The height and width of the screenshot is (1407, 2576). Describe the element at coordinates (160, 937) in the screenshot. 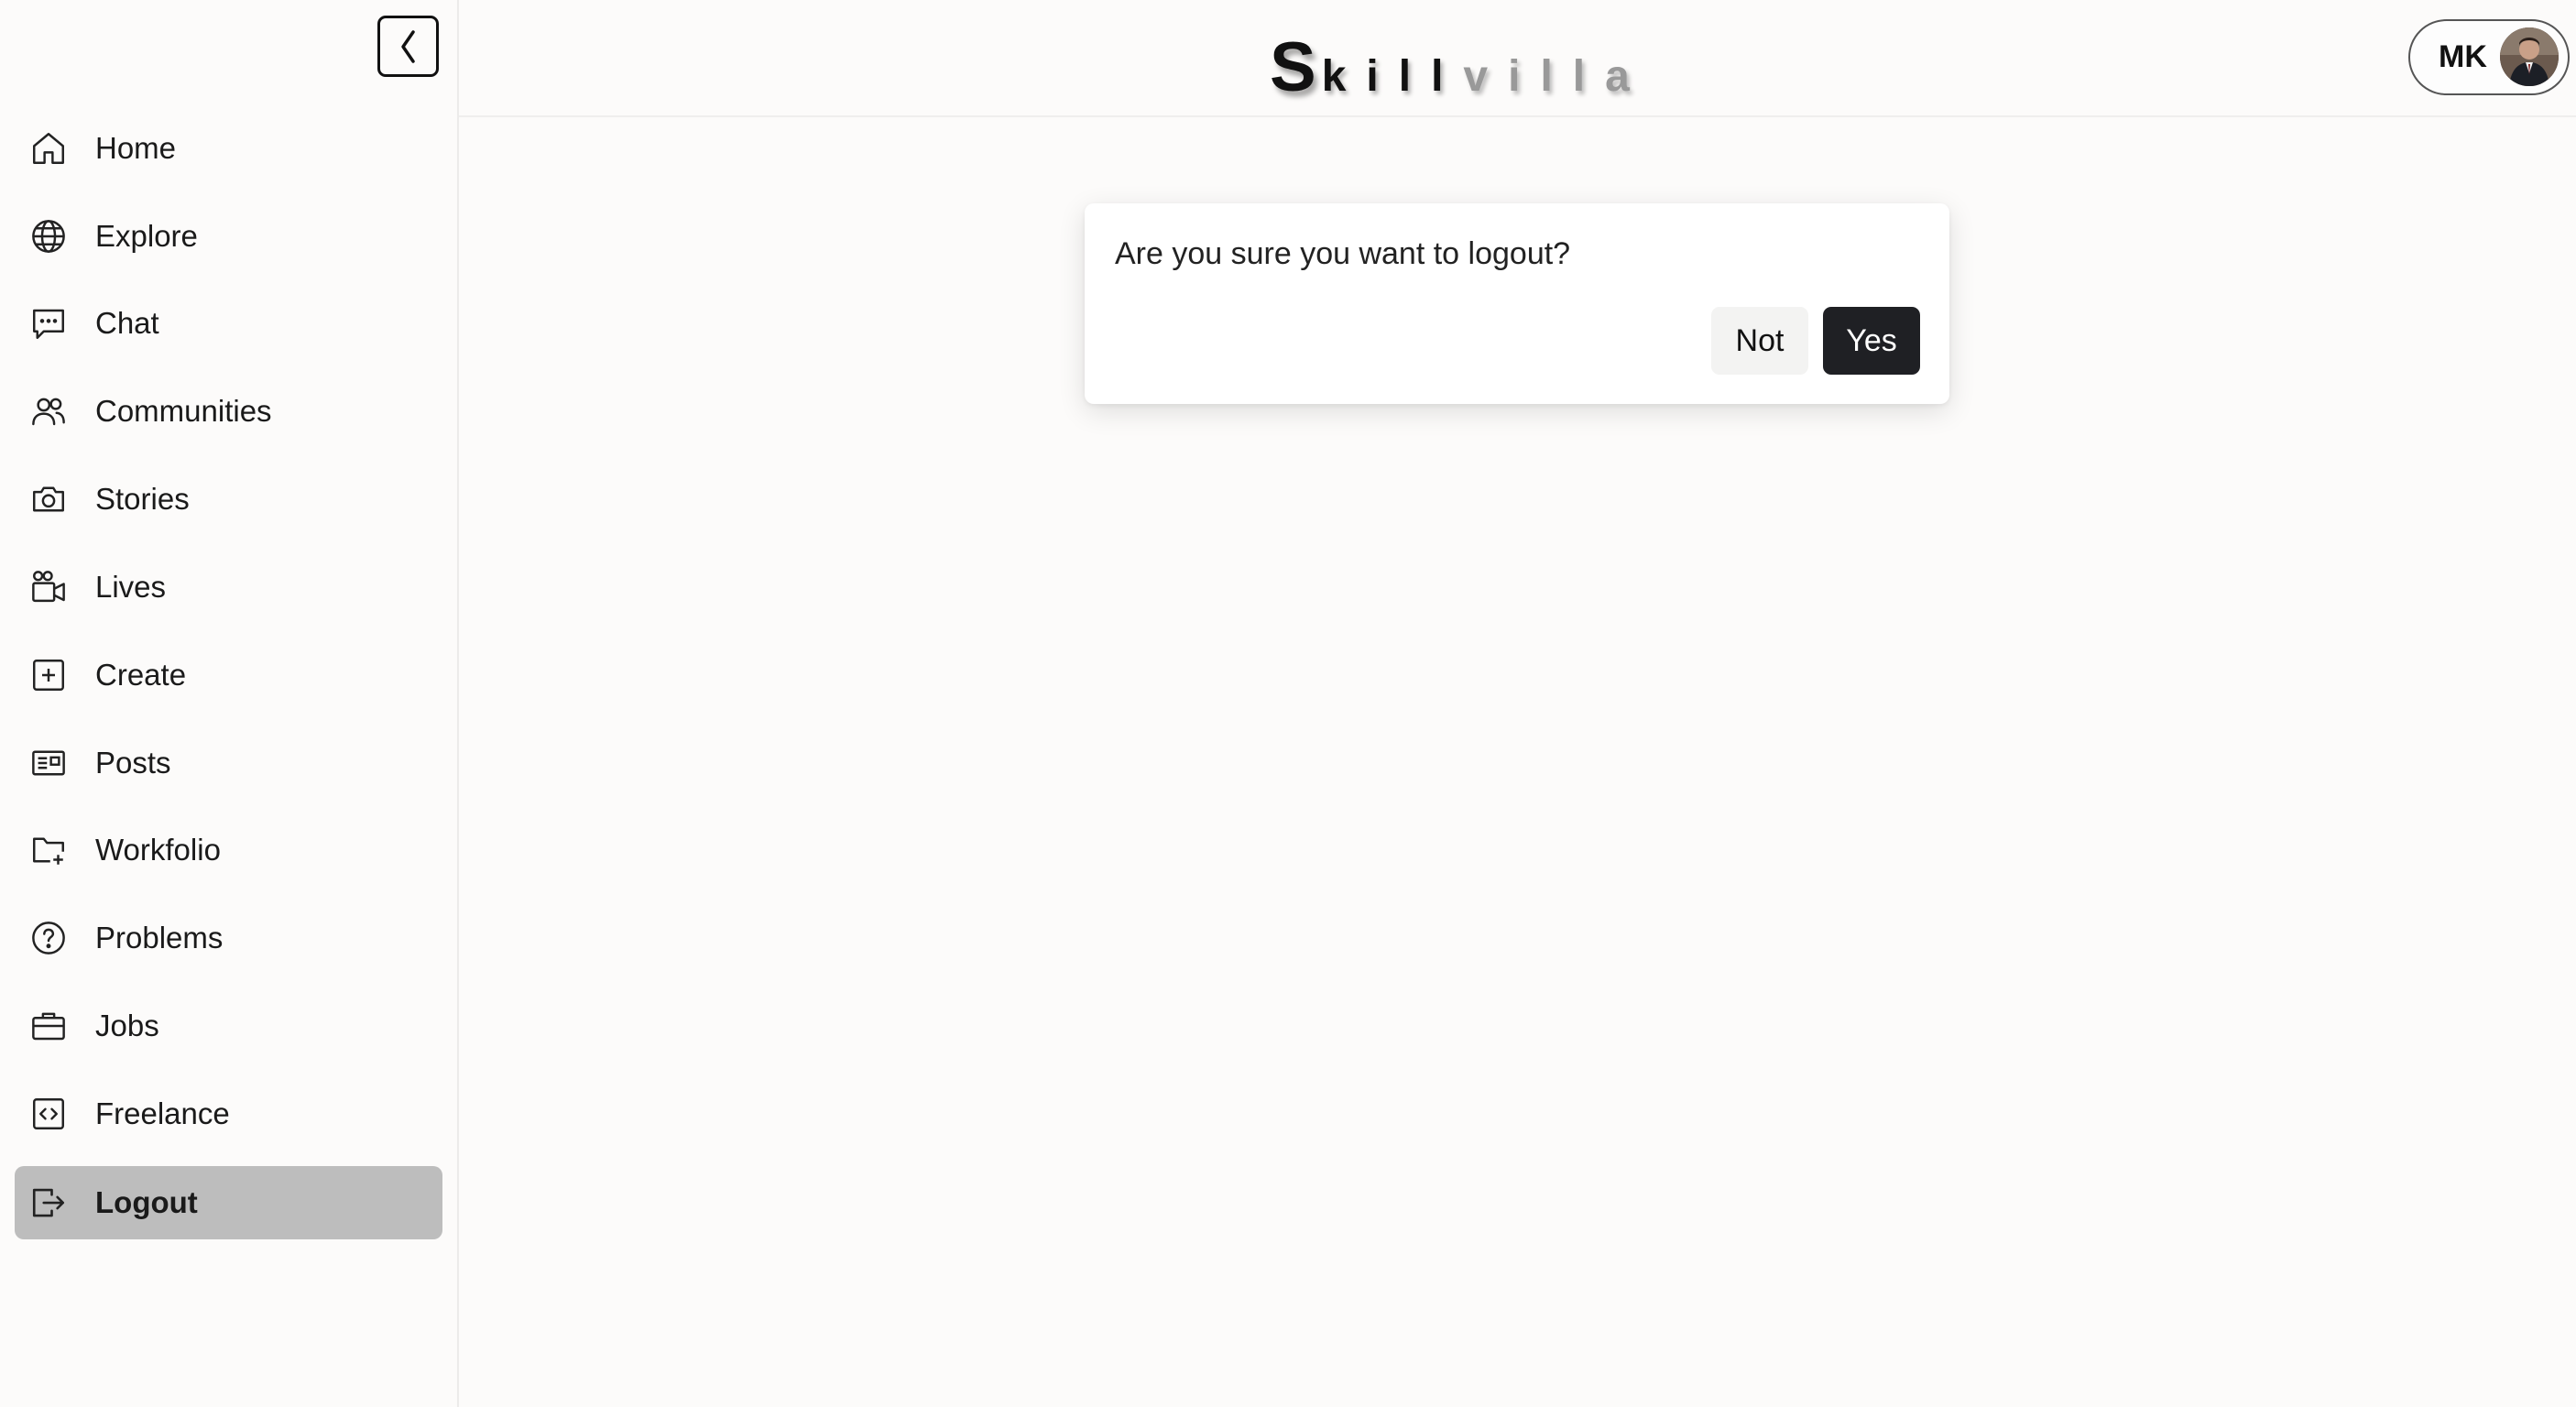

I see `sidebar-item-label: Problems` at that location.